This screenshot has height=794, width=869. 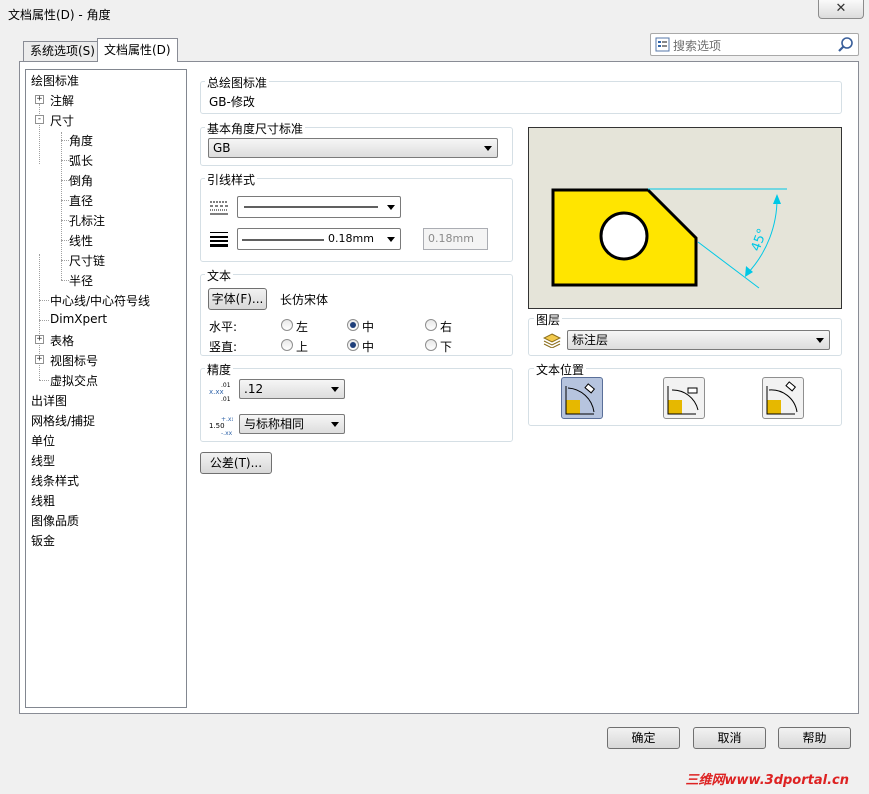 What do you see at coordinates (292, 389) in the screenshot?
I see `primary-precision-dropdown: .12` at bounding box center [292, 389].